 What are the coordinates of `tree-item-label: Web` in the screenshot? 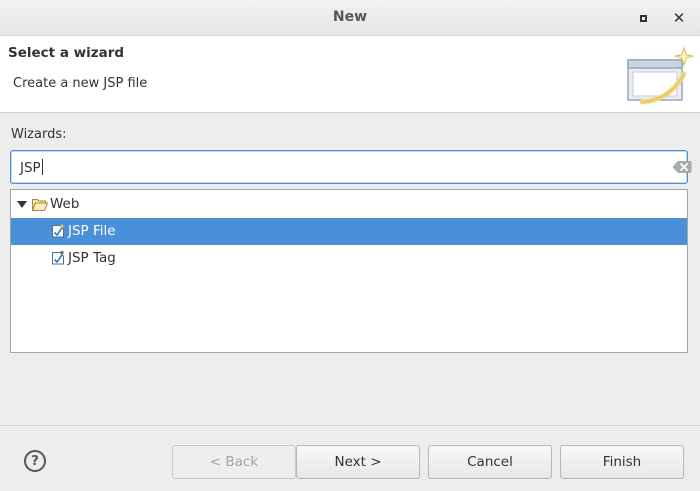 It's located at (65, 204).